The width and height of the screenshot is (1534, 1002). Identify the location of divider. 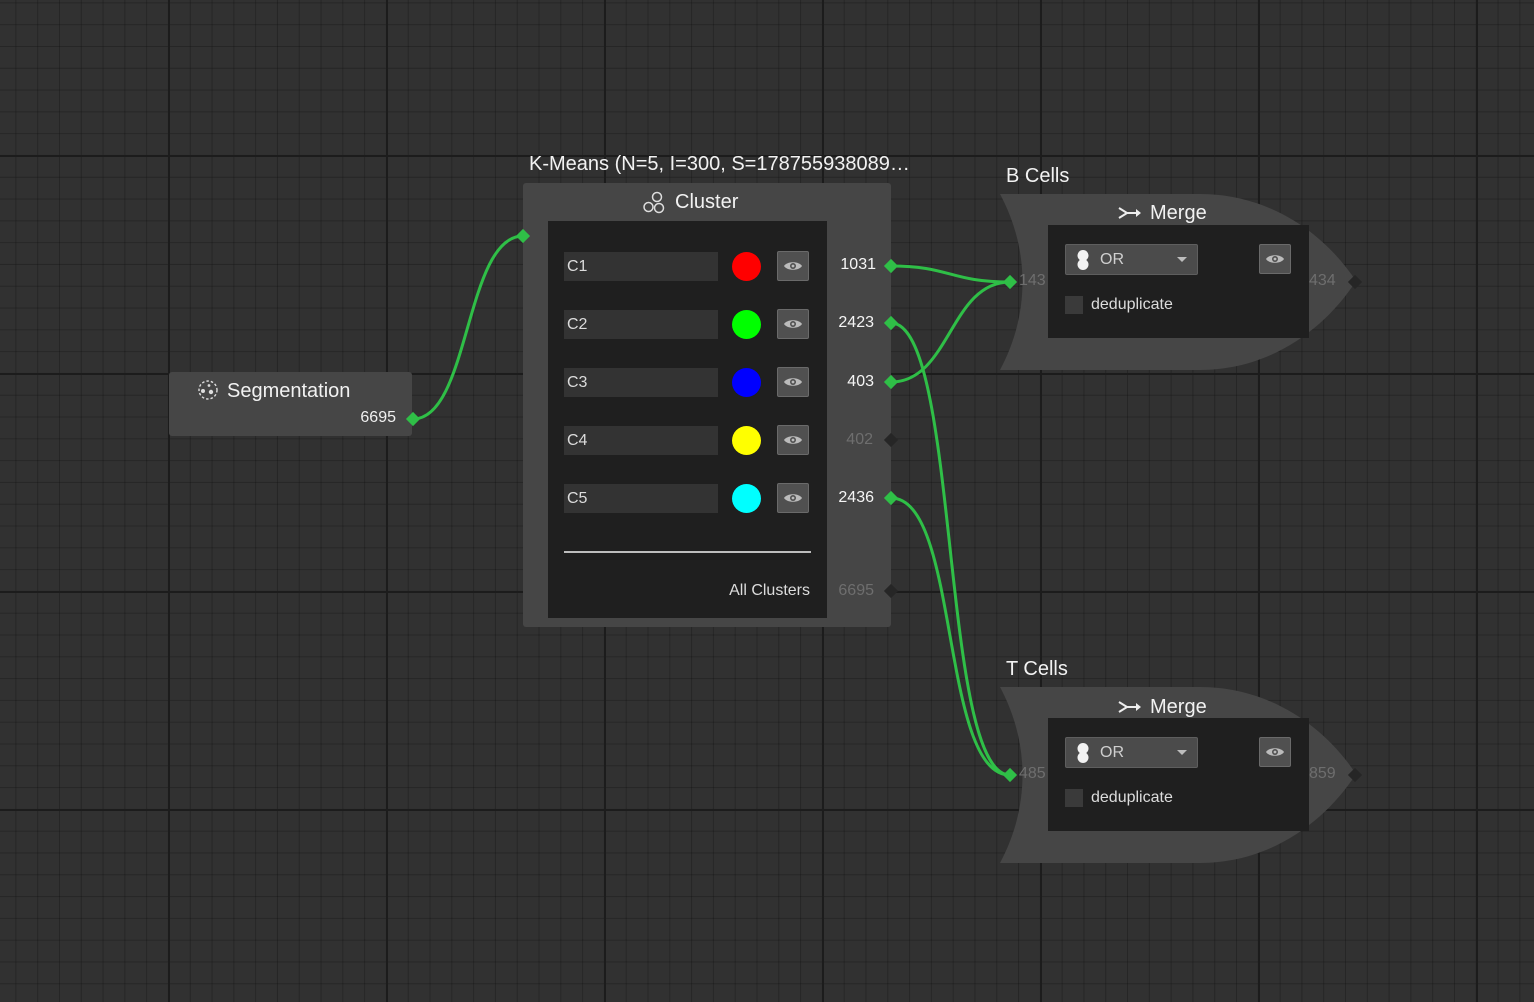
(687, 552).